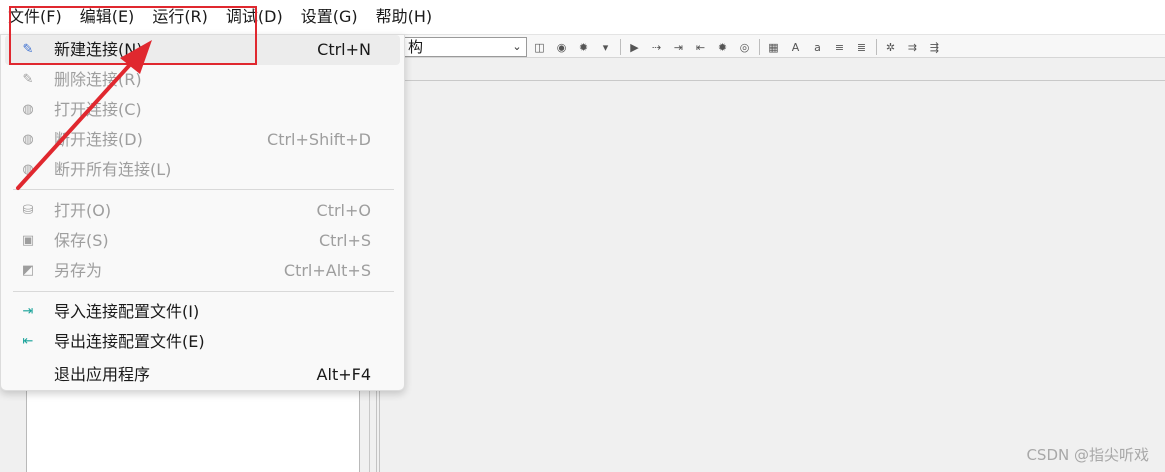 The width and height of the screenshot is (1165, 472). Describe the element at coordinates (319, 139) in the screenshot. I see `menu-item-shortcut: Ctrl+Shift+D` at that location.